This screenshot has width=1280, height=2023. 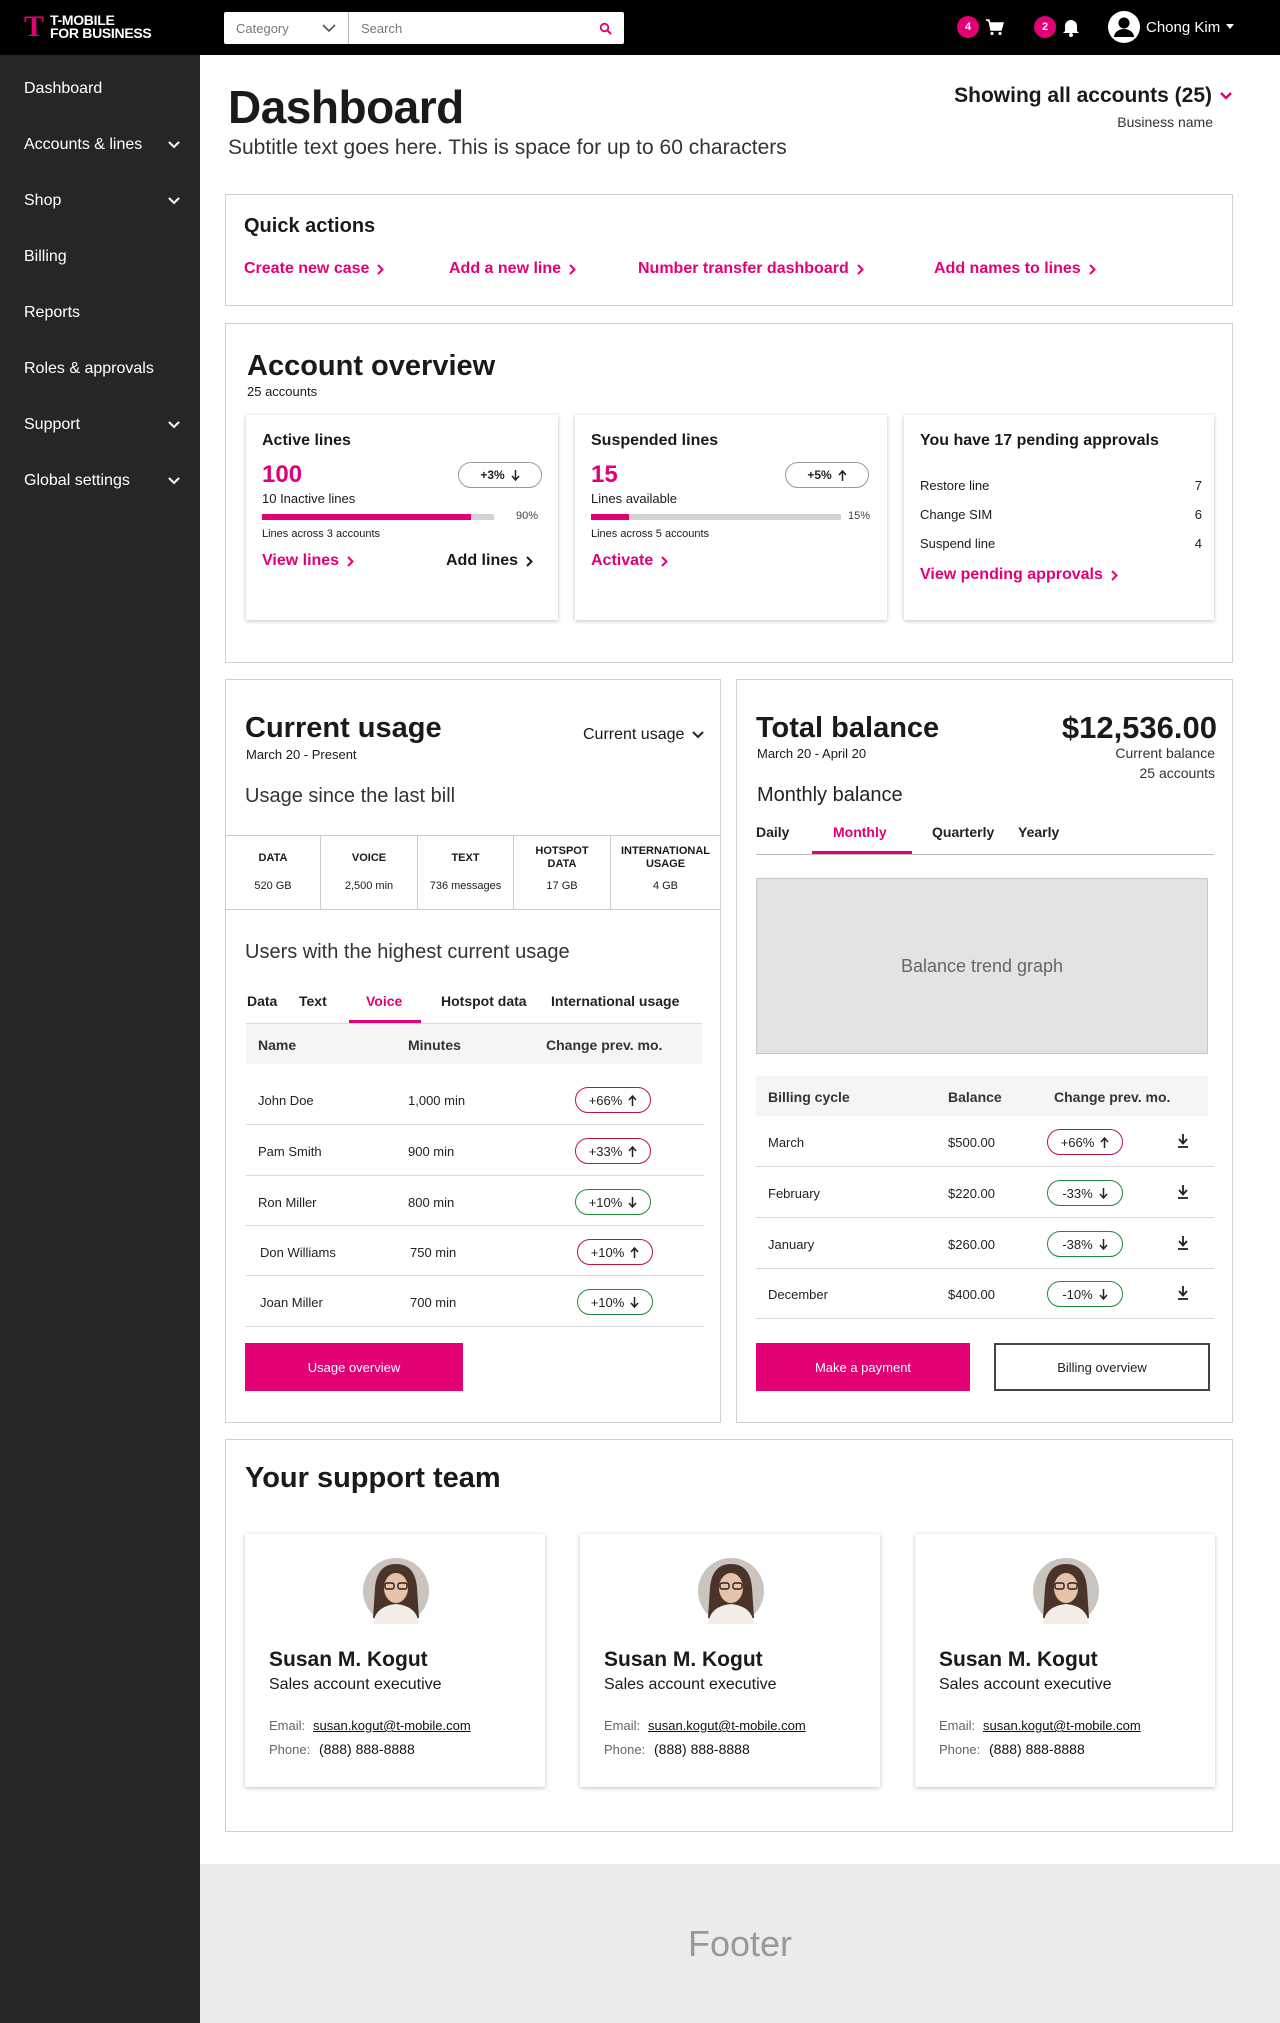 What do you see at coordinates (273, 886) in the screenshot?
I see `stat-value: 520 GB` at bounding box center [273, 886].